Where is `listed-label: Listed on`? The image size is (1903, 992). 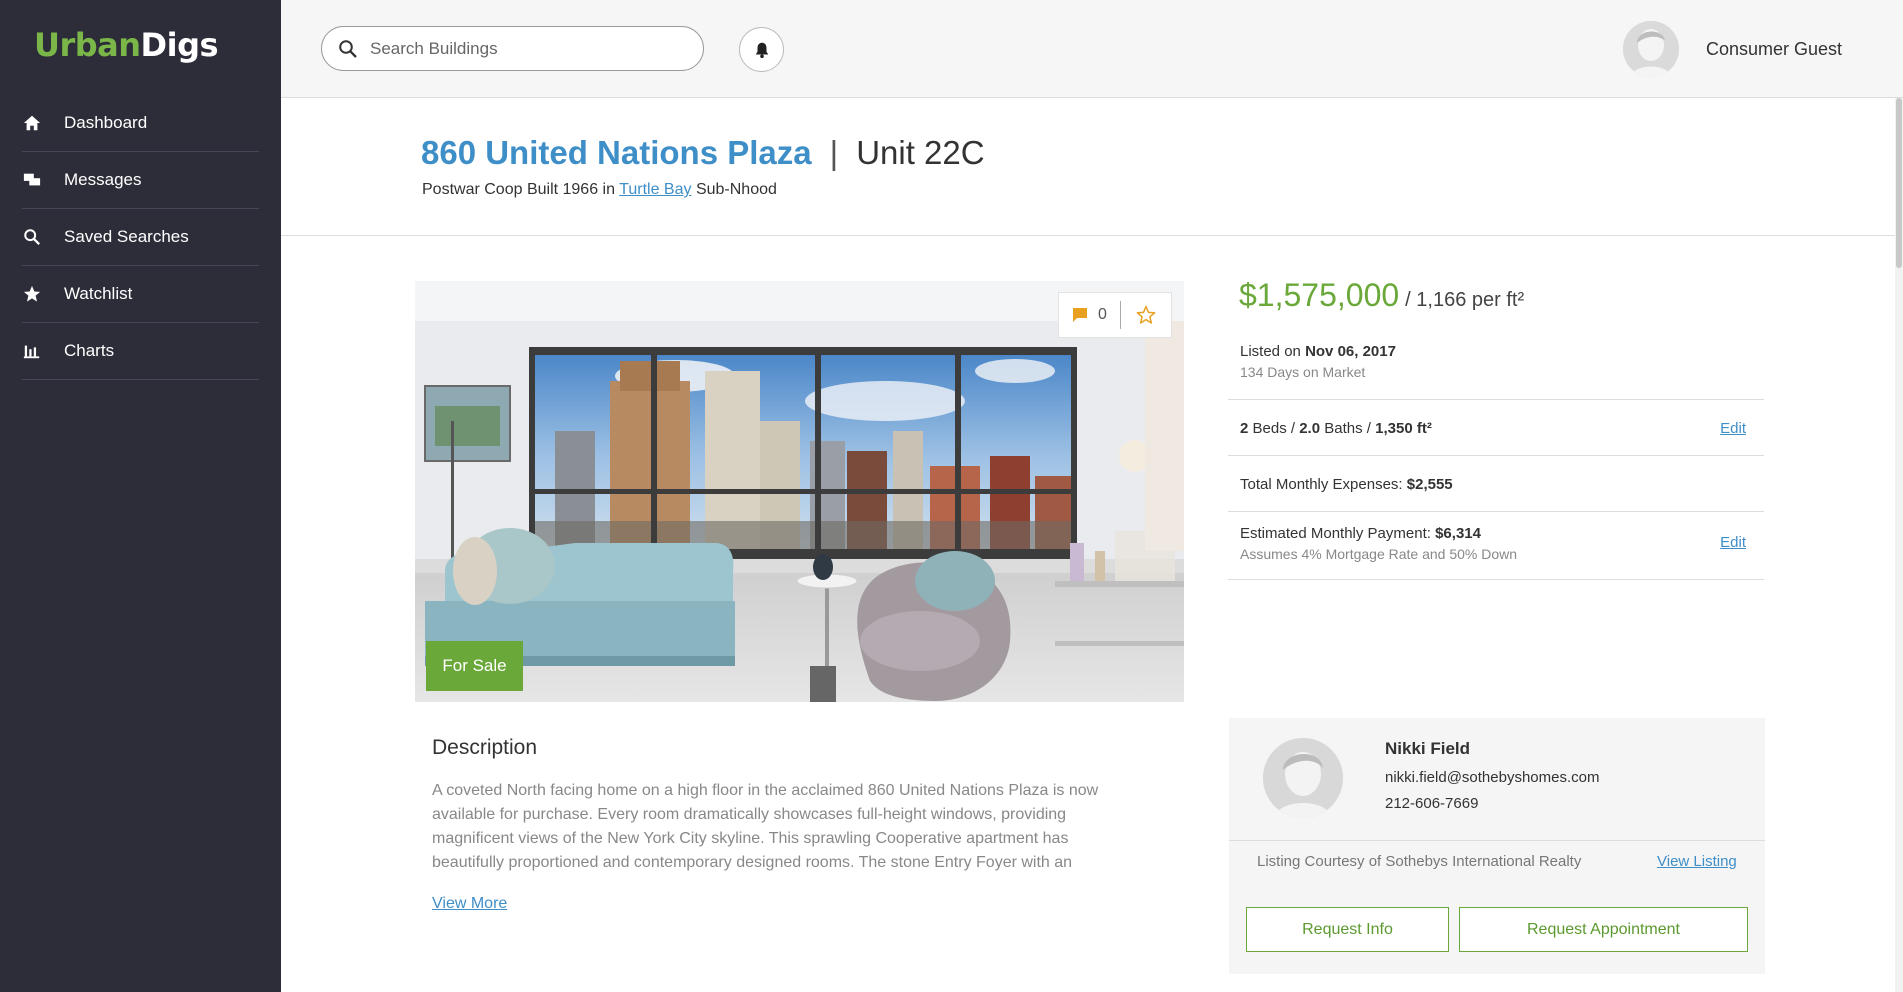
listed-label: Listed on is located at coordinates (1270, 351).